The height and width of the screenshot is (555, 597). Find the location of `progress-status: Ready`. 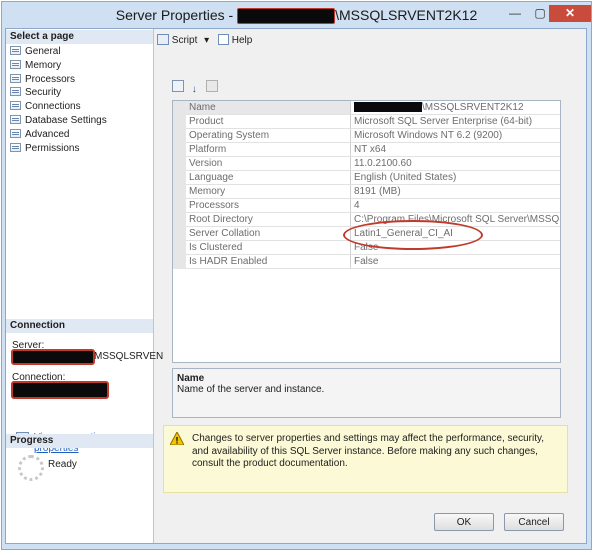

progress-status: Ready is located at coordinates (62, 464).